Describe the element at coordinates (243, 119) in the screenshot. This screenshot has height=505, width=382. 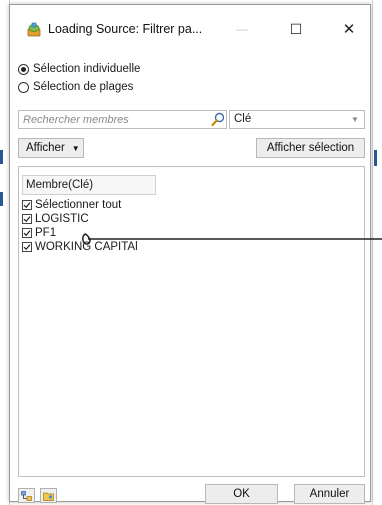
I see `key-select-value: Clé` at that location.